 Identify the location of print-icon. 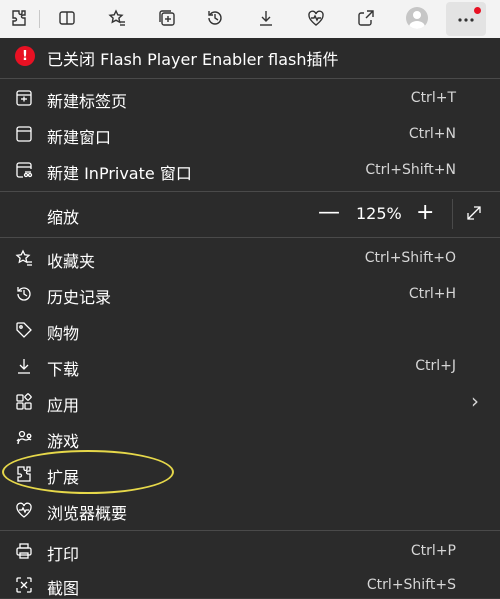
(24, 551).